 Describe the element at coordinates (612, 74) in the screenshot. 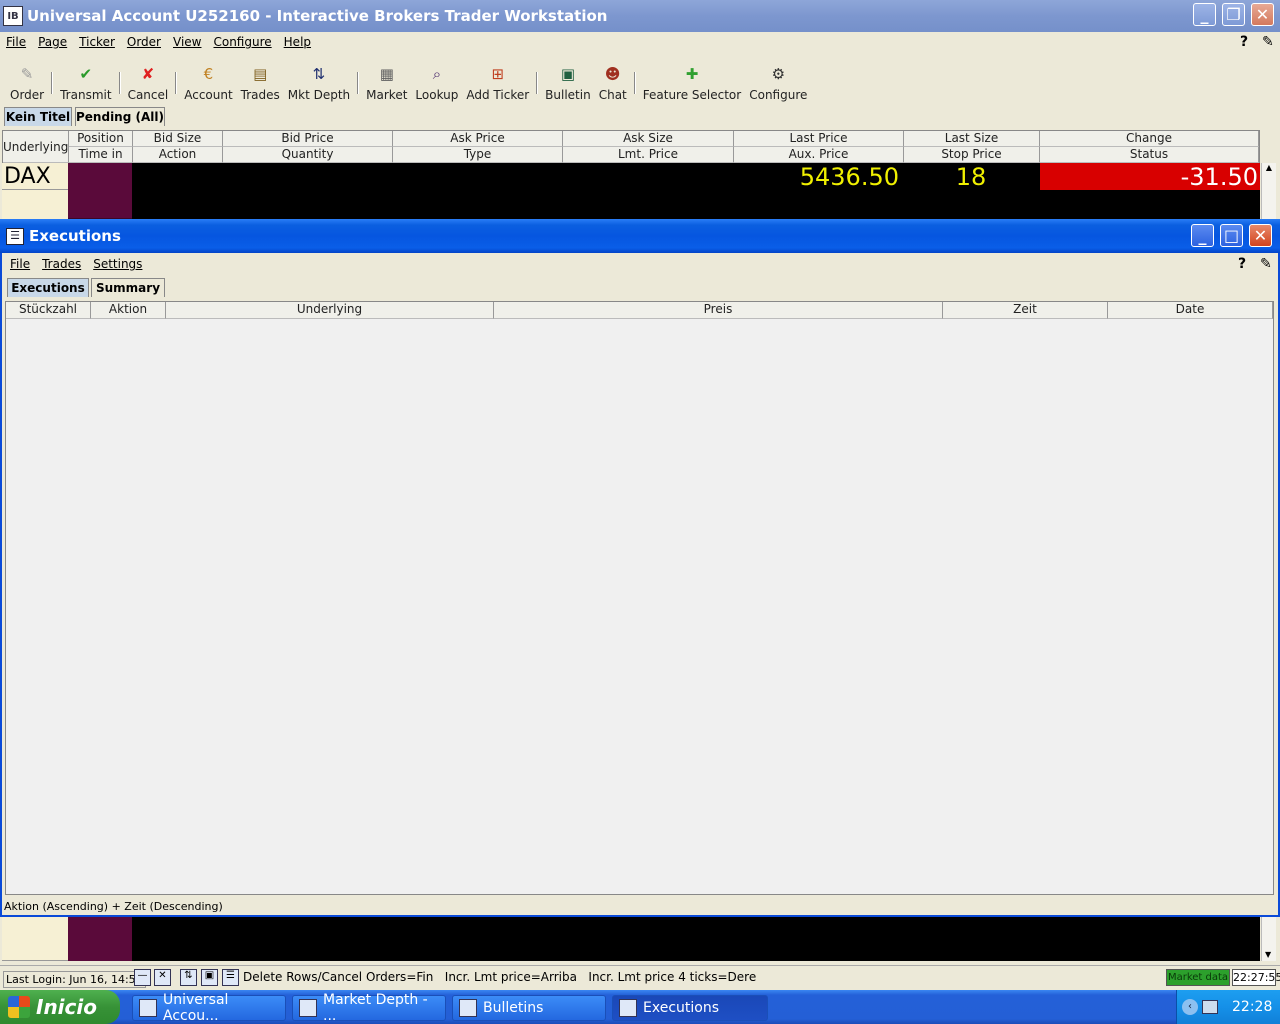

I see `chat-icon: ☻` at that location.